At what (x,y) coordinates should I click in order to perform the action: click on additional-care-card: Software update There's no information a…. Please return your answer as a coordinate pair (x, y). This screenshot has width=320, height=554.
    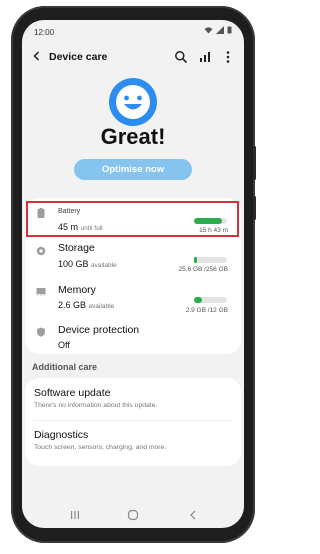
    Looking at the image, I should click on (133, 422).